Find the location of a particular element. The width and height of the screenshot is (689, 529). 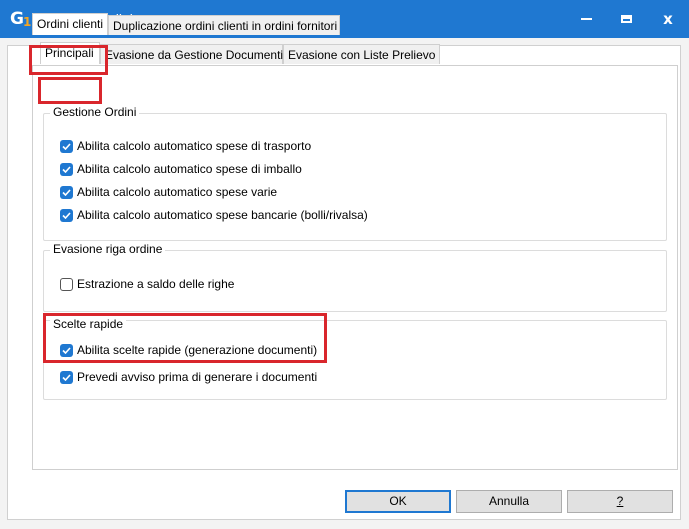

checkbox-label: Abilita calcolo automatico spese varie is located at coordinates (177, 192).